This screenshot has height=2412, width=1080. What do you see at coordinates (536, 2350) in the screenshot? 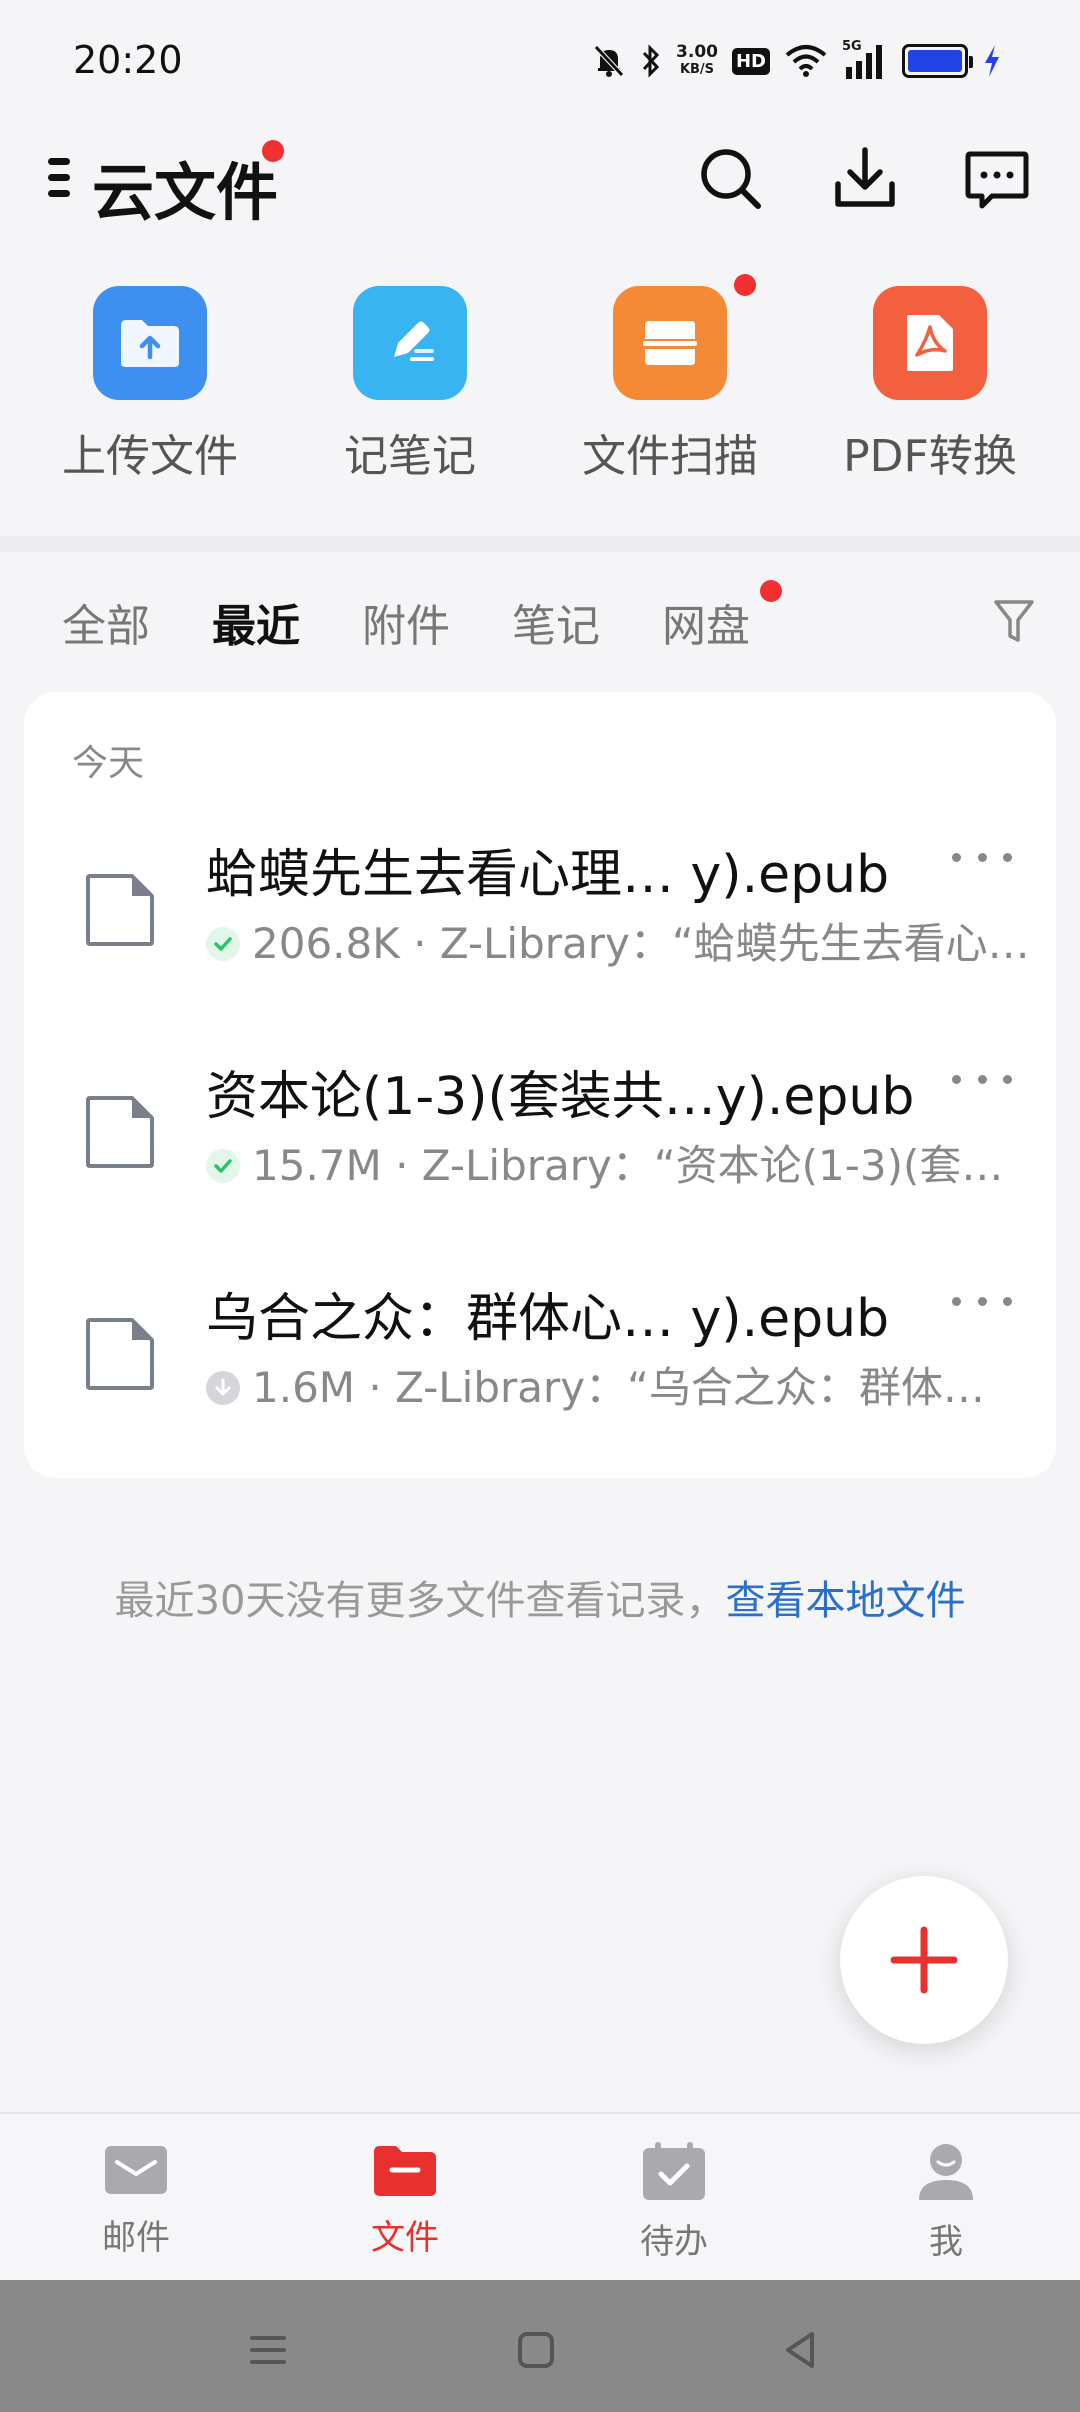
I see `home-icon` at bounding box center [536, 2350].